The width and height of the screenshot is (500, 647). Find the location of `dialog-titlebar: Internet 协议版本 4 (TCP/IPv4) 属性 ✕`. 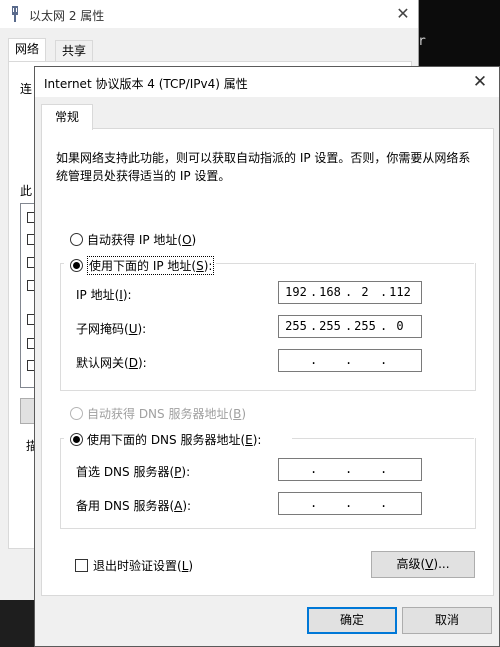

dialog-titlebar: Internet 协议版本 4 (TCP/IPv4) 属性 ✕ is located at coordinates (267, 82).